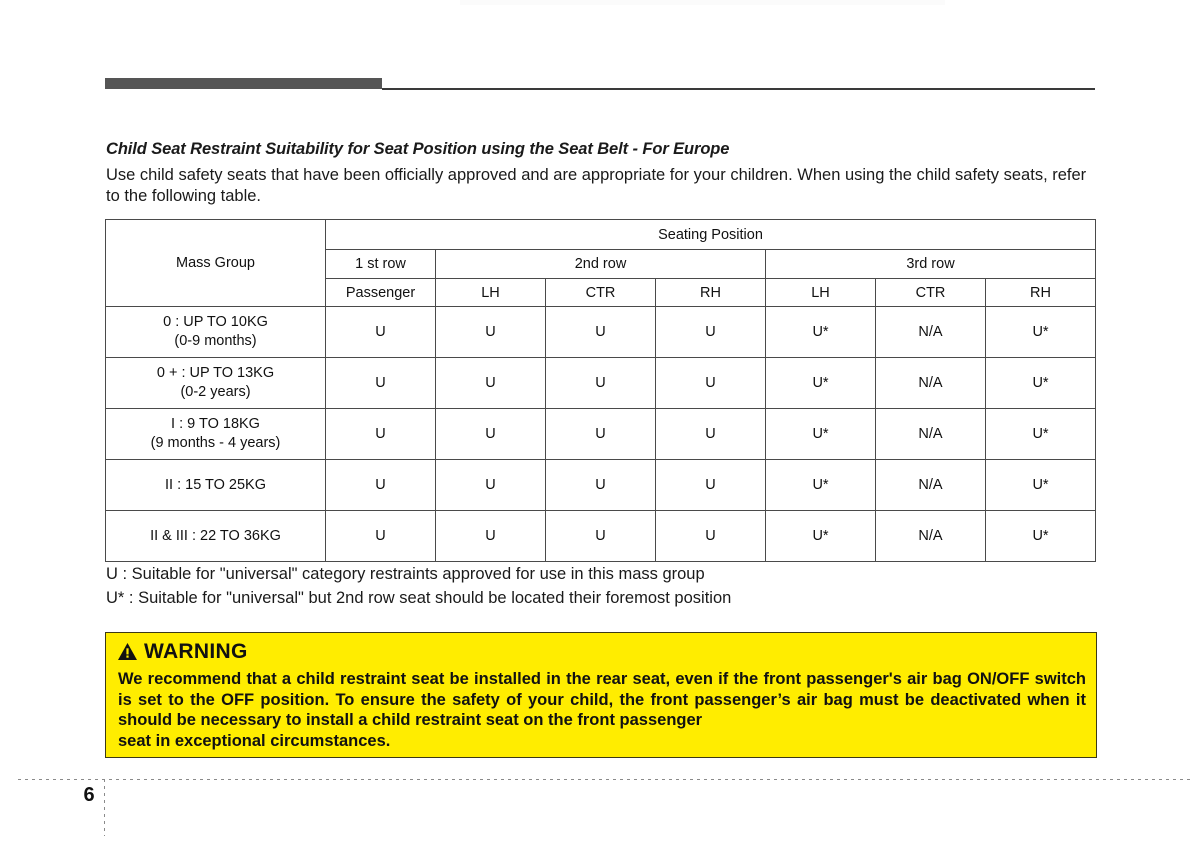 This screenshot has width=1200, height=861. I want to click on mass-group-cell: II : 15 TO 25KG, so click(215, 485).